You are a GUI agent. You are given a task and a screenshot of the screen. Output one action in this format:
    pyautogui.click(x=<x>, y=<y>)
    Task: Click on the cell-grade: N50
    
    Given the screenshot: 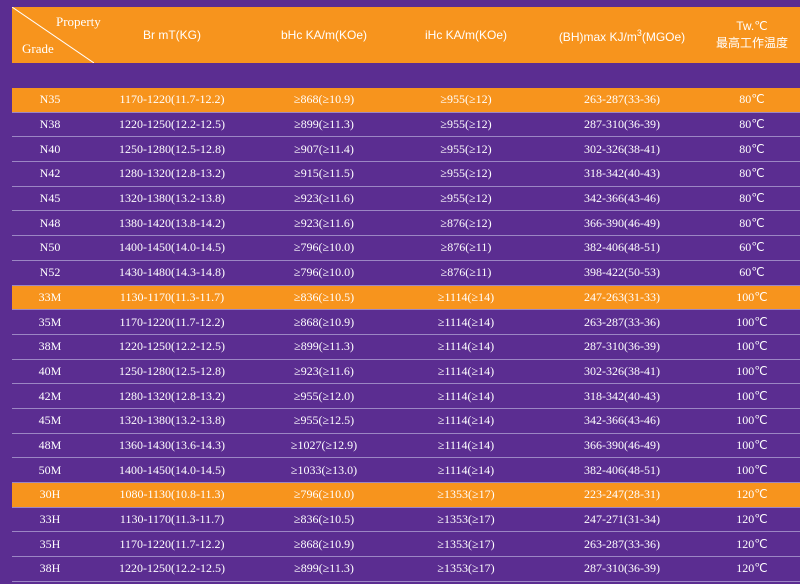 What is the action you would take?
    pyautogui.click(x=50, y=247)
    